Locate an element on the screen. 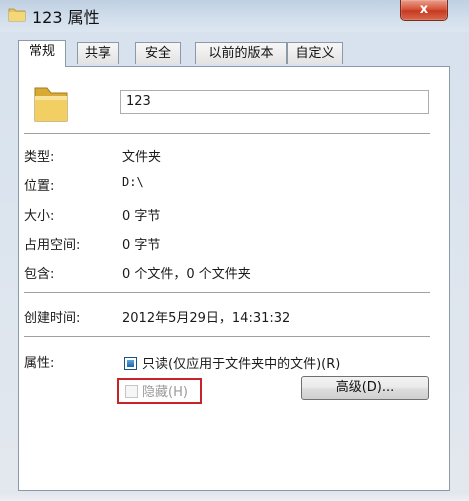 Image resolution: width=469 pixels, height=501 pixels. location-label: 位置: is located at coordinates (39, 186).